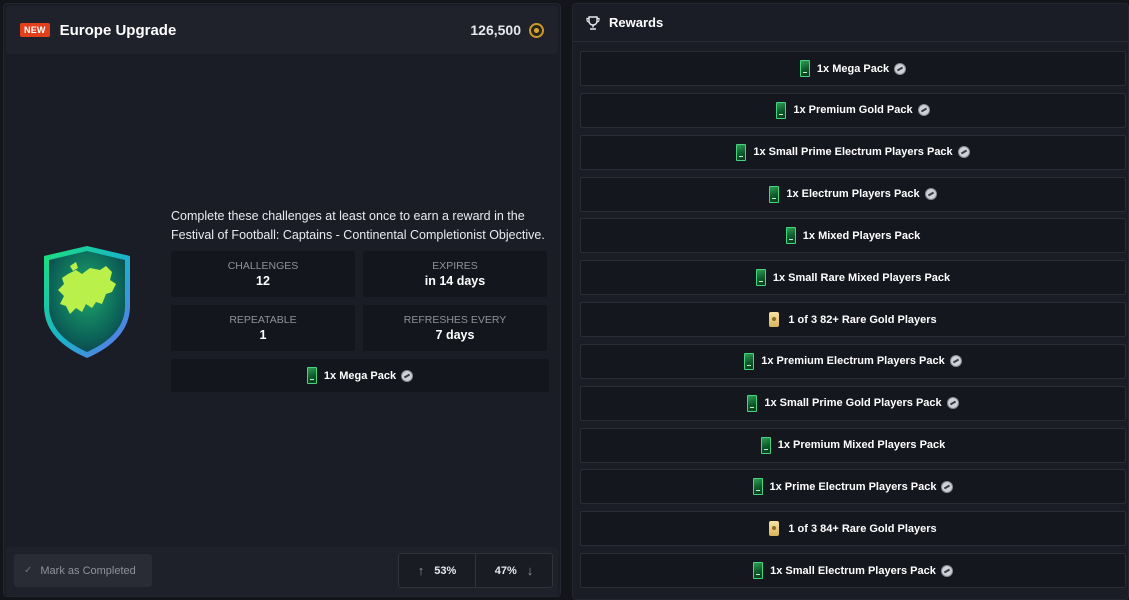  What do you see at coordinates (861, 277) in the screenshot?
I see `reward-label: 1x Small Rare Mixed Players Pack` at bounding box center [861, 277].